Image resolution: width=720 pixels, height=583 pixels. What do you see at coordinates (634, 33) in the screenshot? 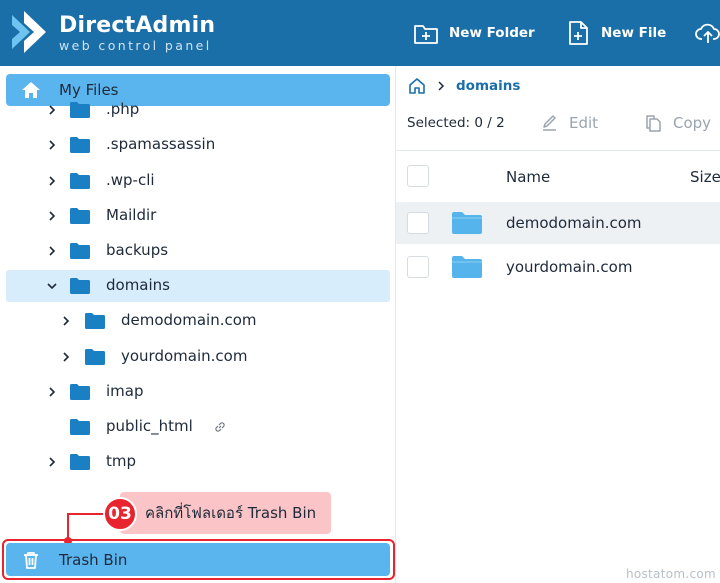
I see `new-file-label: New File` at bounding box center [634, 33].